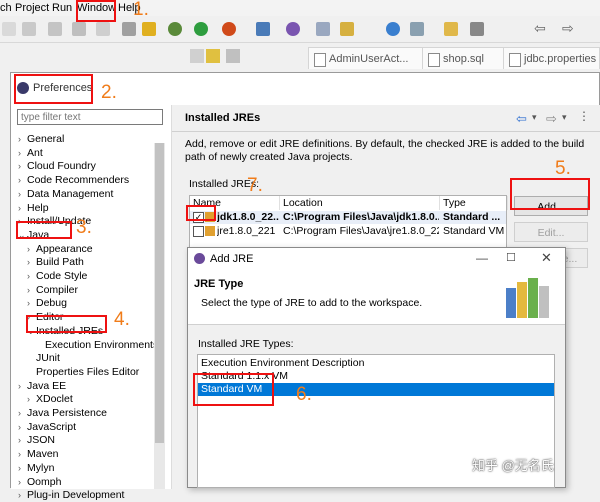  What do you see at coordinates (213, 56) in the screenshot?
I see `package-icon` at bounding box center [213, 56].